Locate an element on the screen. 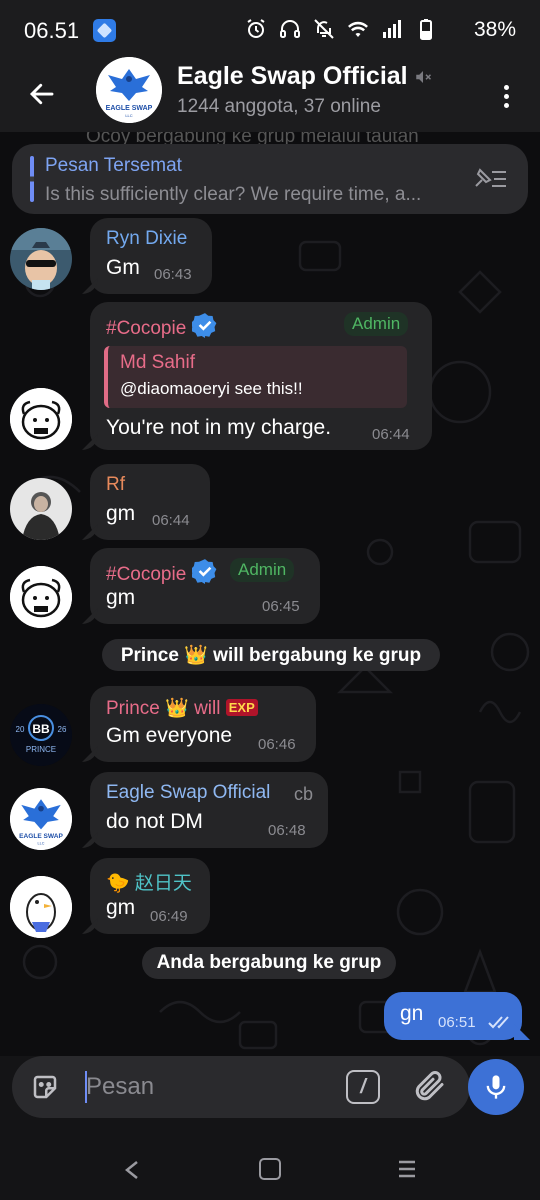  nav-back-button is located at coordinates (132, 1172).